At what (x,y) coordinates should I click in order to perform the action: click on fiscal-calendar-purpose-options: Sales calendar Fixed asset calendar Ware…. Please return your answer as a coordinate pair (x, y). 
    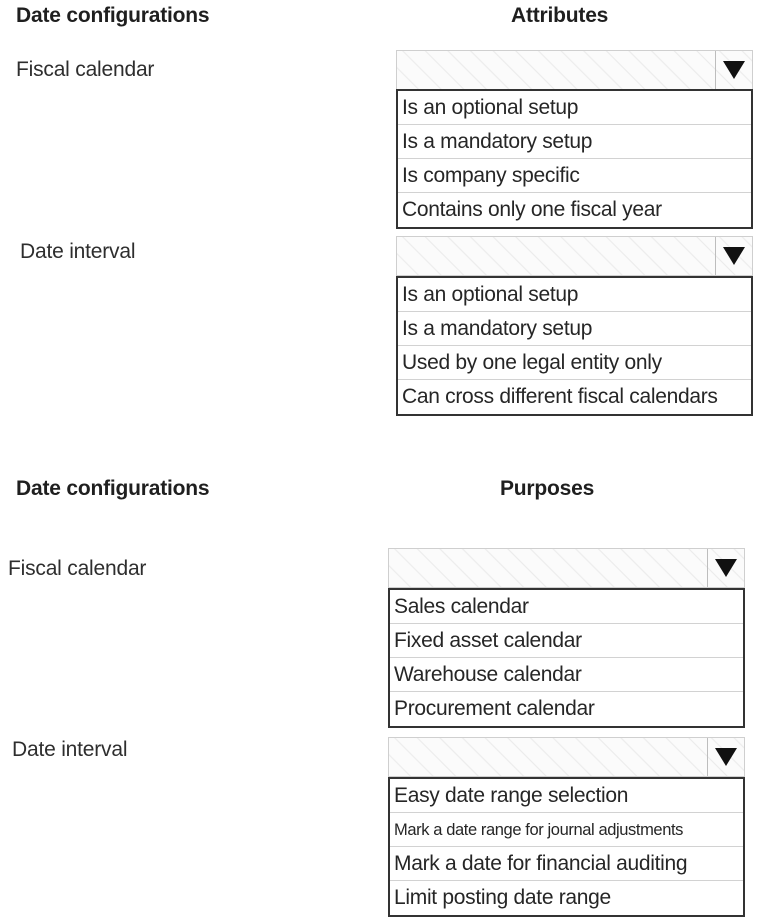
    Looking at the image, I should click on (566, 658).